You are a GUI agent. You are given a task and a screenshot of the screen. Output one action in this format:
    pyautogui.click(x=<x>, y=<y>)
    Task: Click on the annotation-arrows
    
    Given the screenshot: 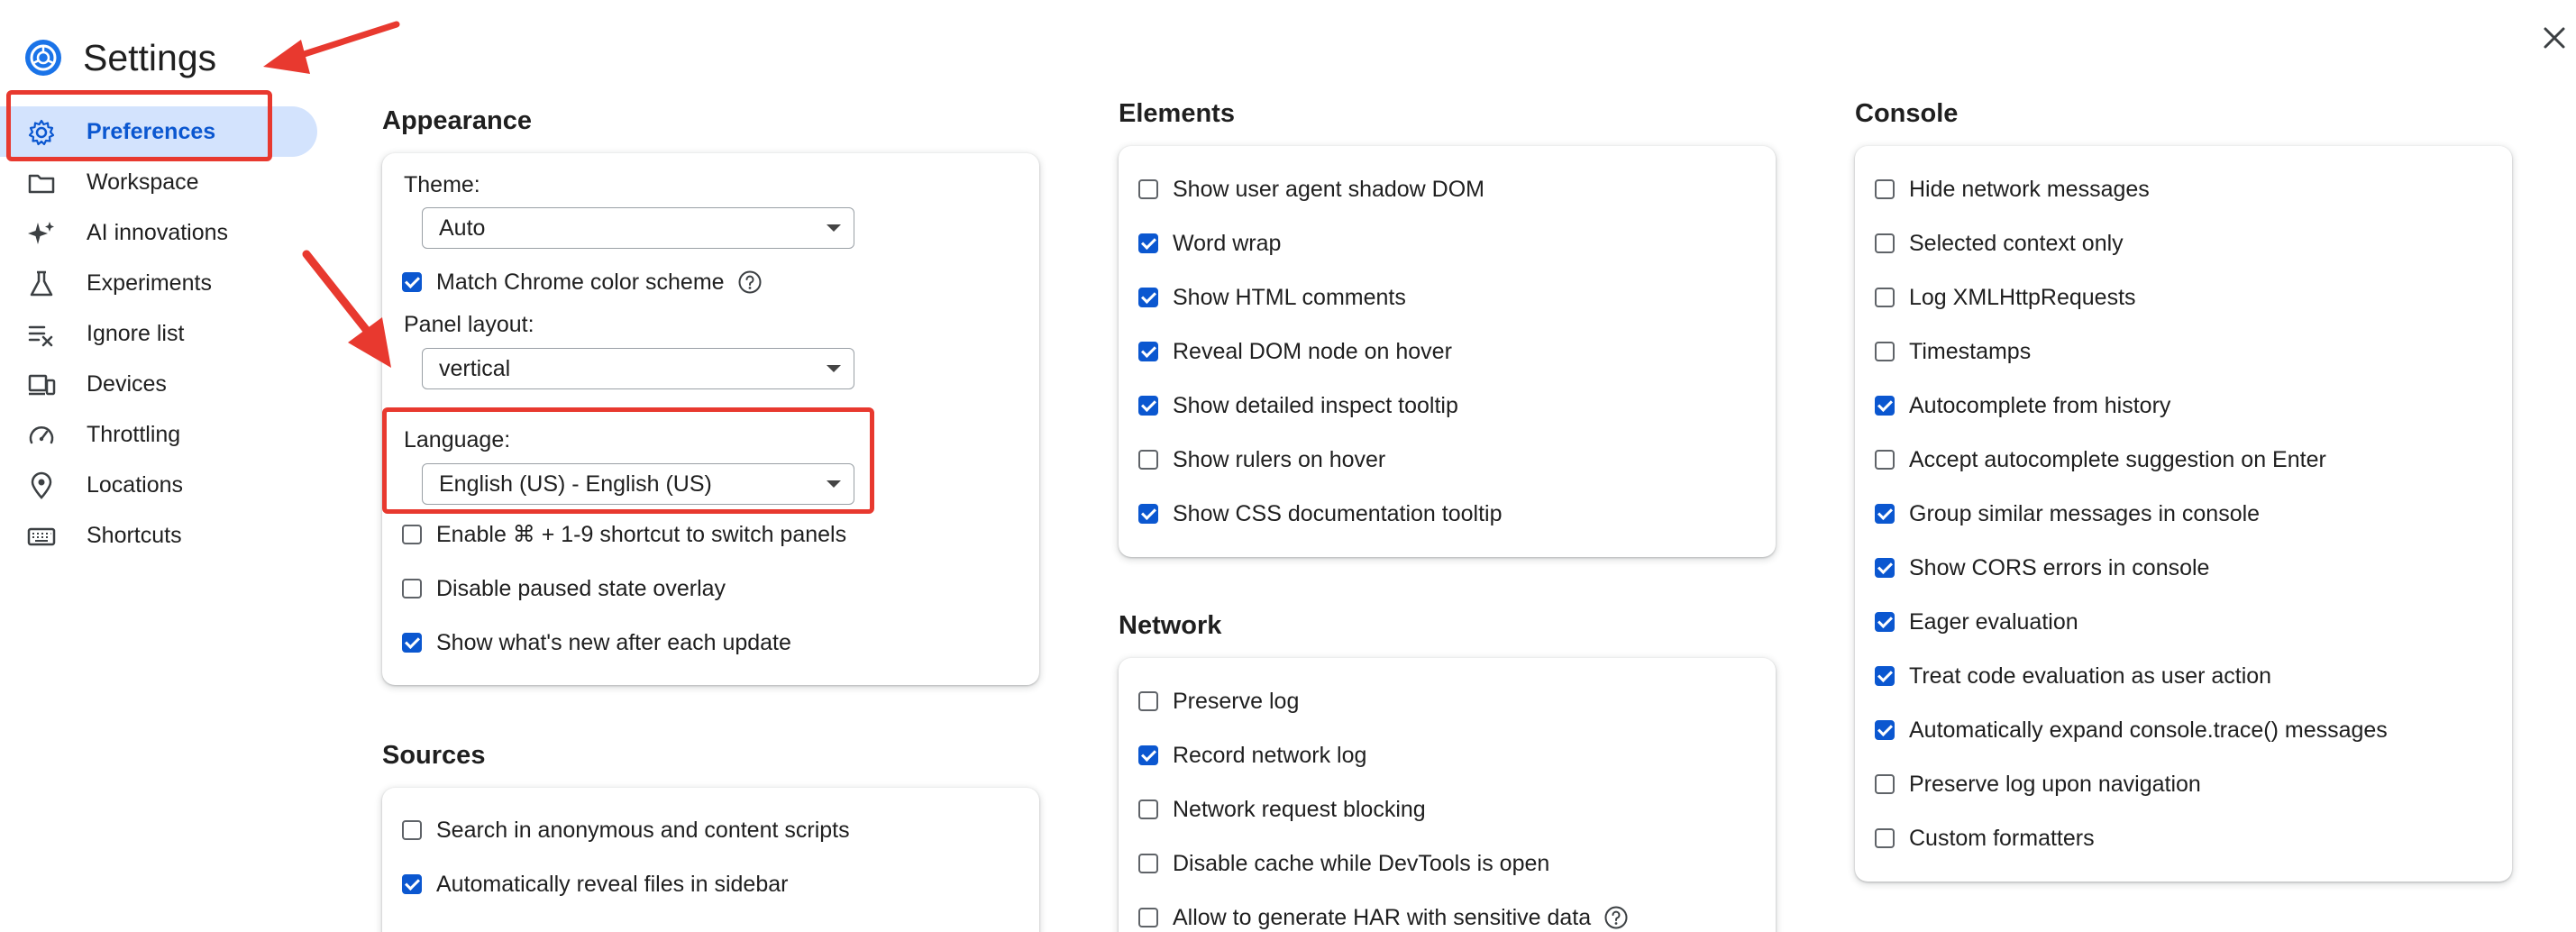 What is the action you would take?
    pyautogui.click(x=331, y=194)
    